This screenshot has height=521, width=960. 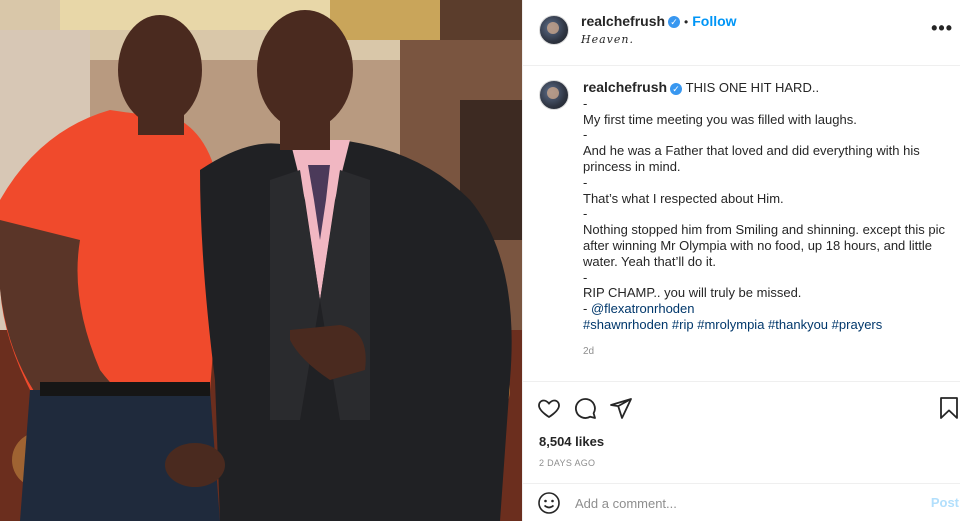 What do you see at coordinates (621, 410) in the screenshot?
I see `paper-plane-icon` at bounding box center [621, 410].